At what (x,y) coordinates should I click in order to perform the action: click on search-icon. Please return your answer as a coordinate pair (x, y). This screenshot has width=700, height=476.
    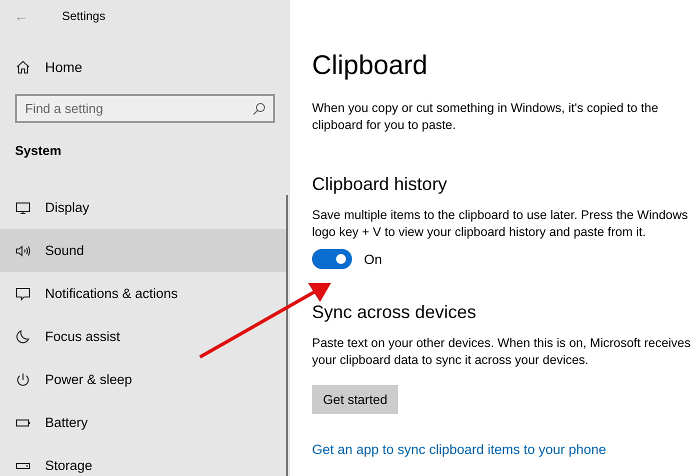
    Looking at the image, I should click on (259, 109).